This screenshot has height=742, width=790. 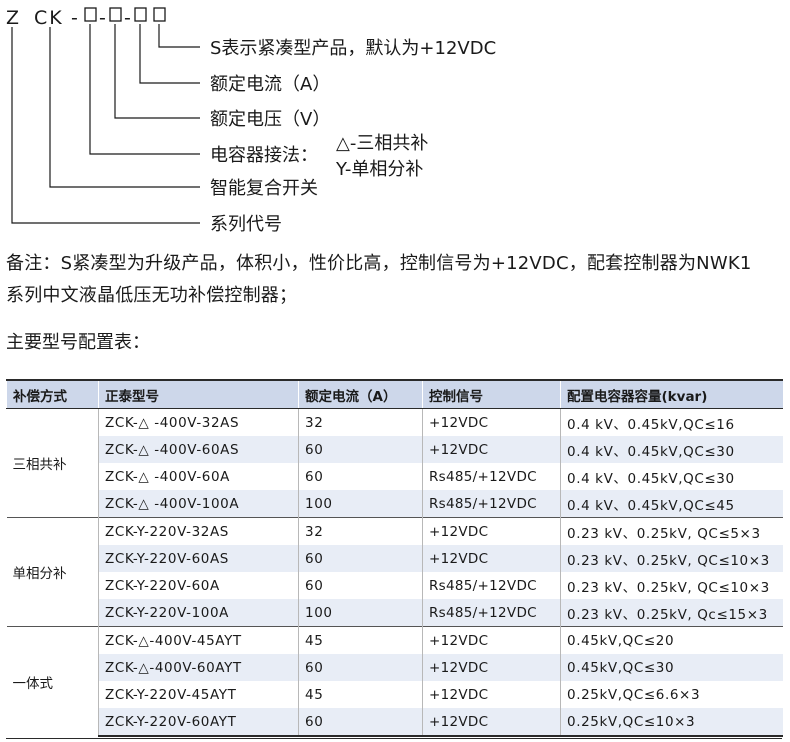 I want to click on cell-capacity: 0.45kV,QC≤20, so click(x=671, y=640).